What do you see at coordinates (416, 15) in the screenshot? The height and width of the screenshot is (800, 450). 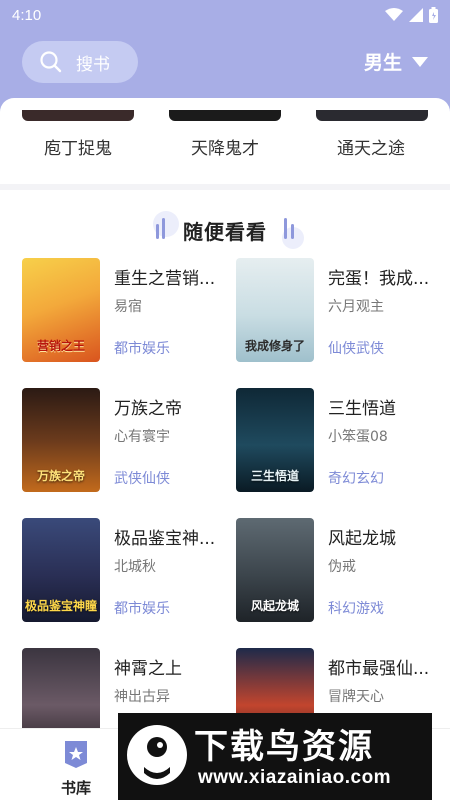 I see `signal-icon` at bounding box center [416, 15].